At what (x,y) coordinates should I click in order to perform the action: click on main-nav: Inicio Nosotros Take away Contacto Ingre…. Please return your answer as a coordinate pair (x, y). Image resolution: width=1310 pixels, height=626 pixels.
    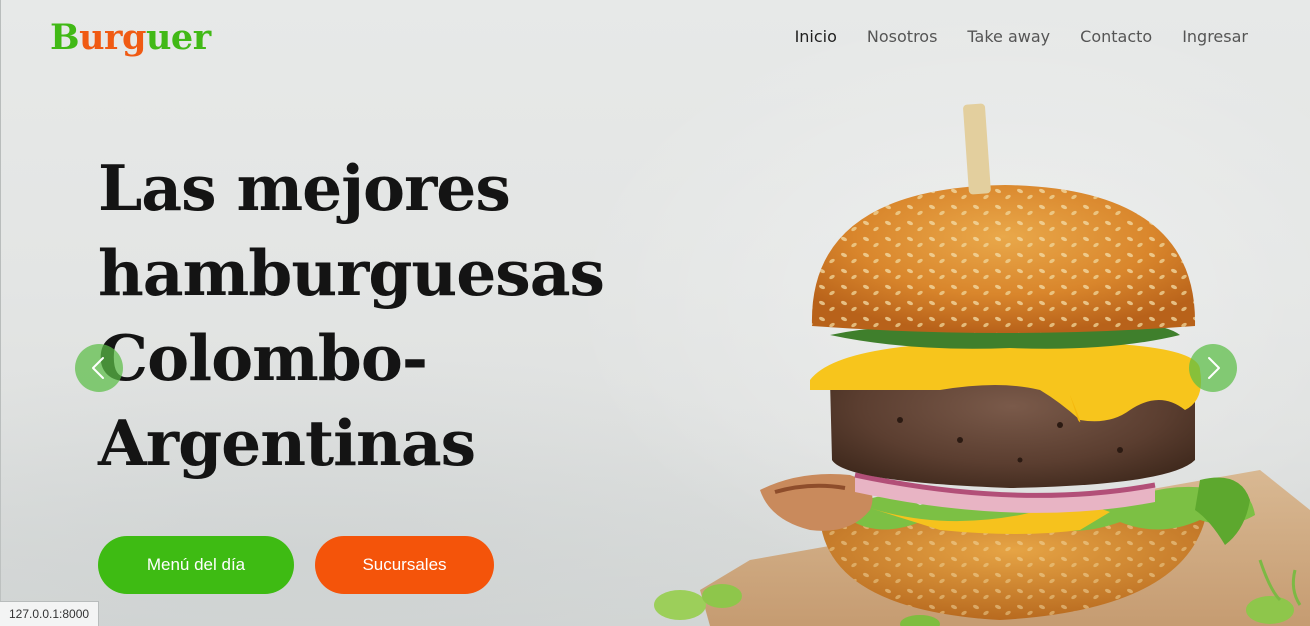
    Looking at the image, I should click on (1021, 37).